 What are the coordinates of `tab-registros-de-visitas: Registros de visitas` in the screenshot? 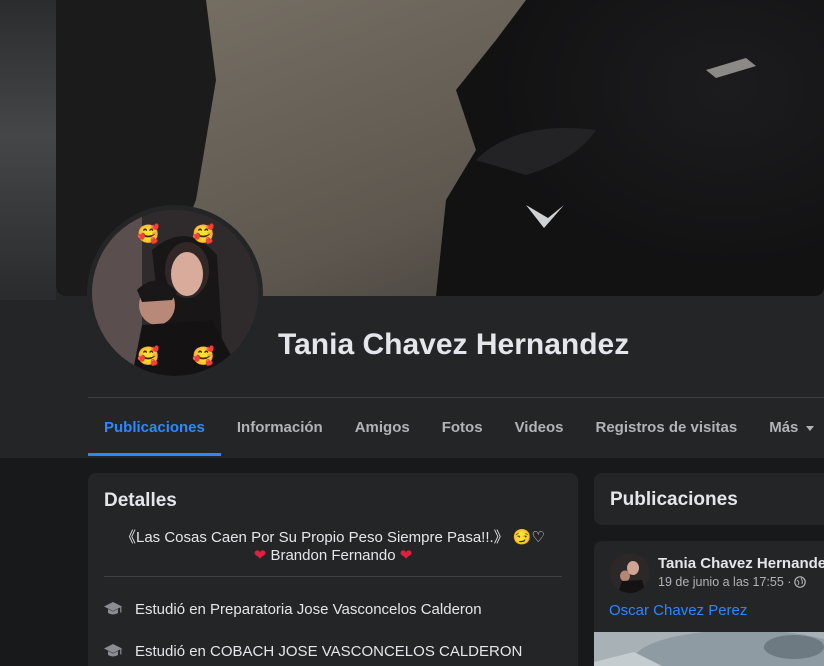 It's located at (666, 427).